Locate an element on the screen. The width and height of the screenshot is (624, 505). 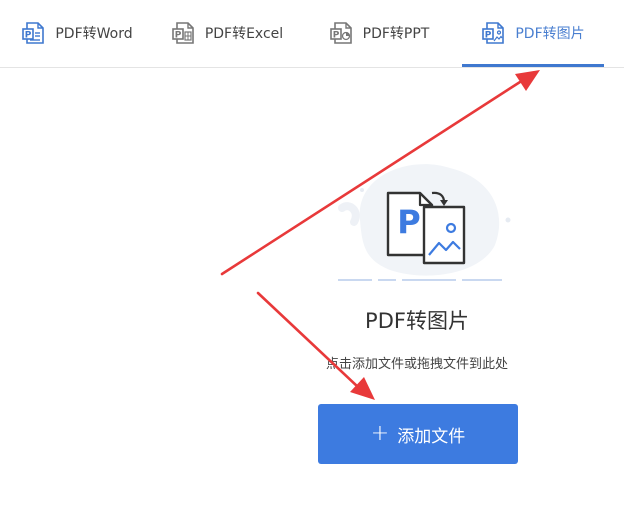
drop-zone-hint: 点击添加文件或拖拽文件到此处 is located at coordinates (416, 364).